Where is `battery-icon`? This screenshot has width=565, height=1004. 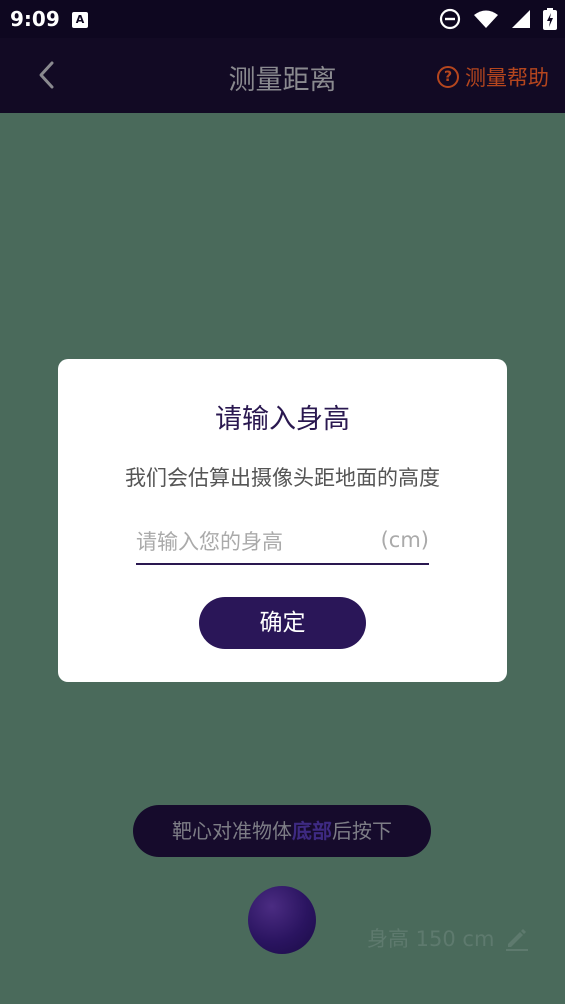 battery-icon is located at coordinates (550, 19).